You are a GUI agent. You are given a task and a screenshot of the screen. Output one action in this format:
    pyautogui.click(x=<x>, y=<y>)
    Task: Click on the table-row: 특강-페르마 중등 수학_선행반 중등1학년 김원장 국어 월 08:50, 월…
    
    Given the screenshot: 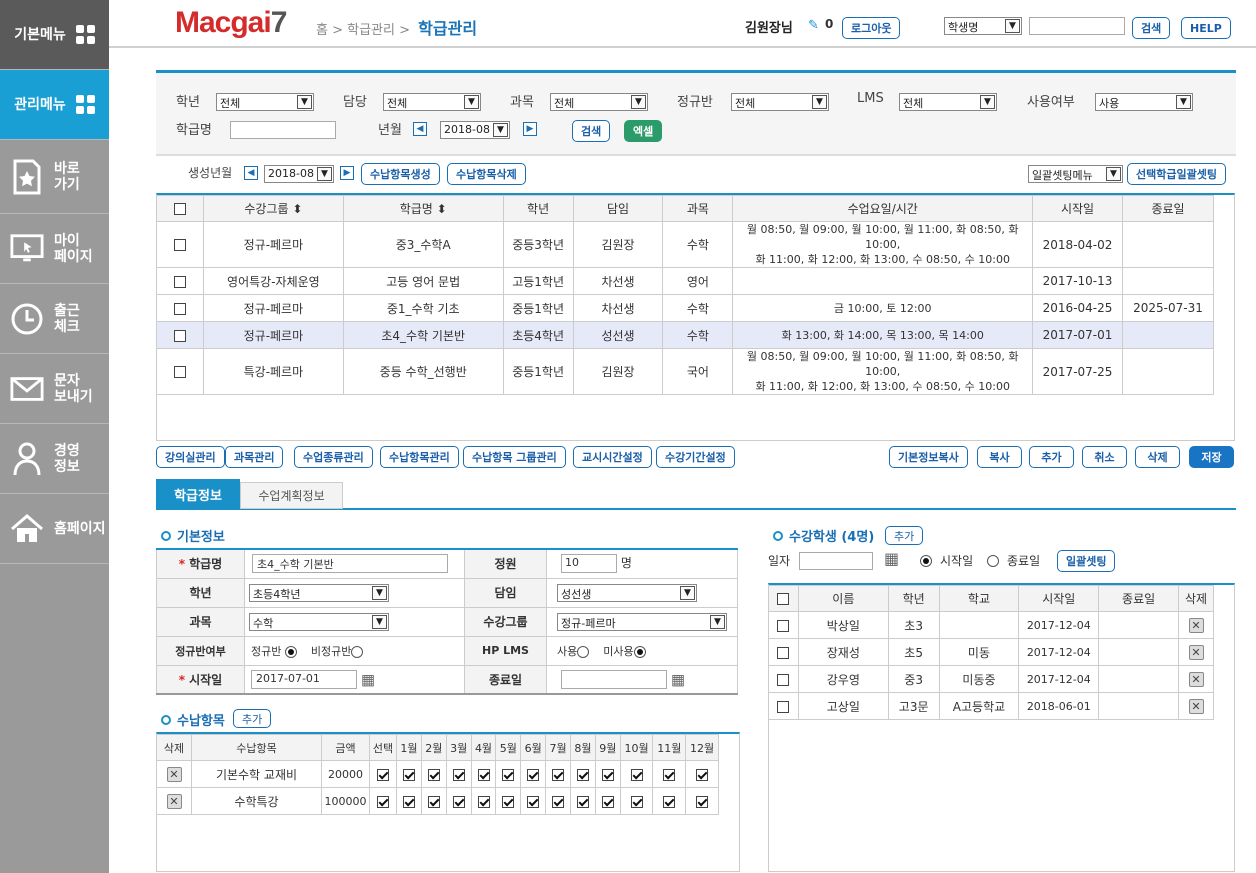 What is the action you would take?
    pyautogui.click(x=685, y=371)
    